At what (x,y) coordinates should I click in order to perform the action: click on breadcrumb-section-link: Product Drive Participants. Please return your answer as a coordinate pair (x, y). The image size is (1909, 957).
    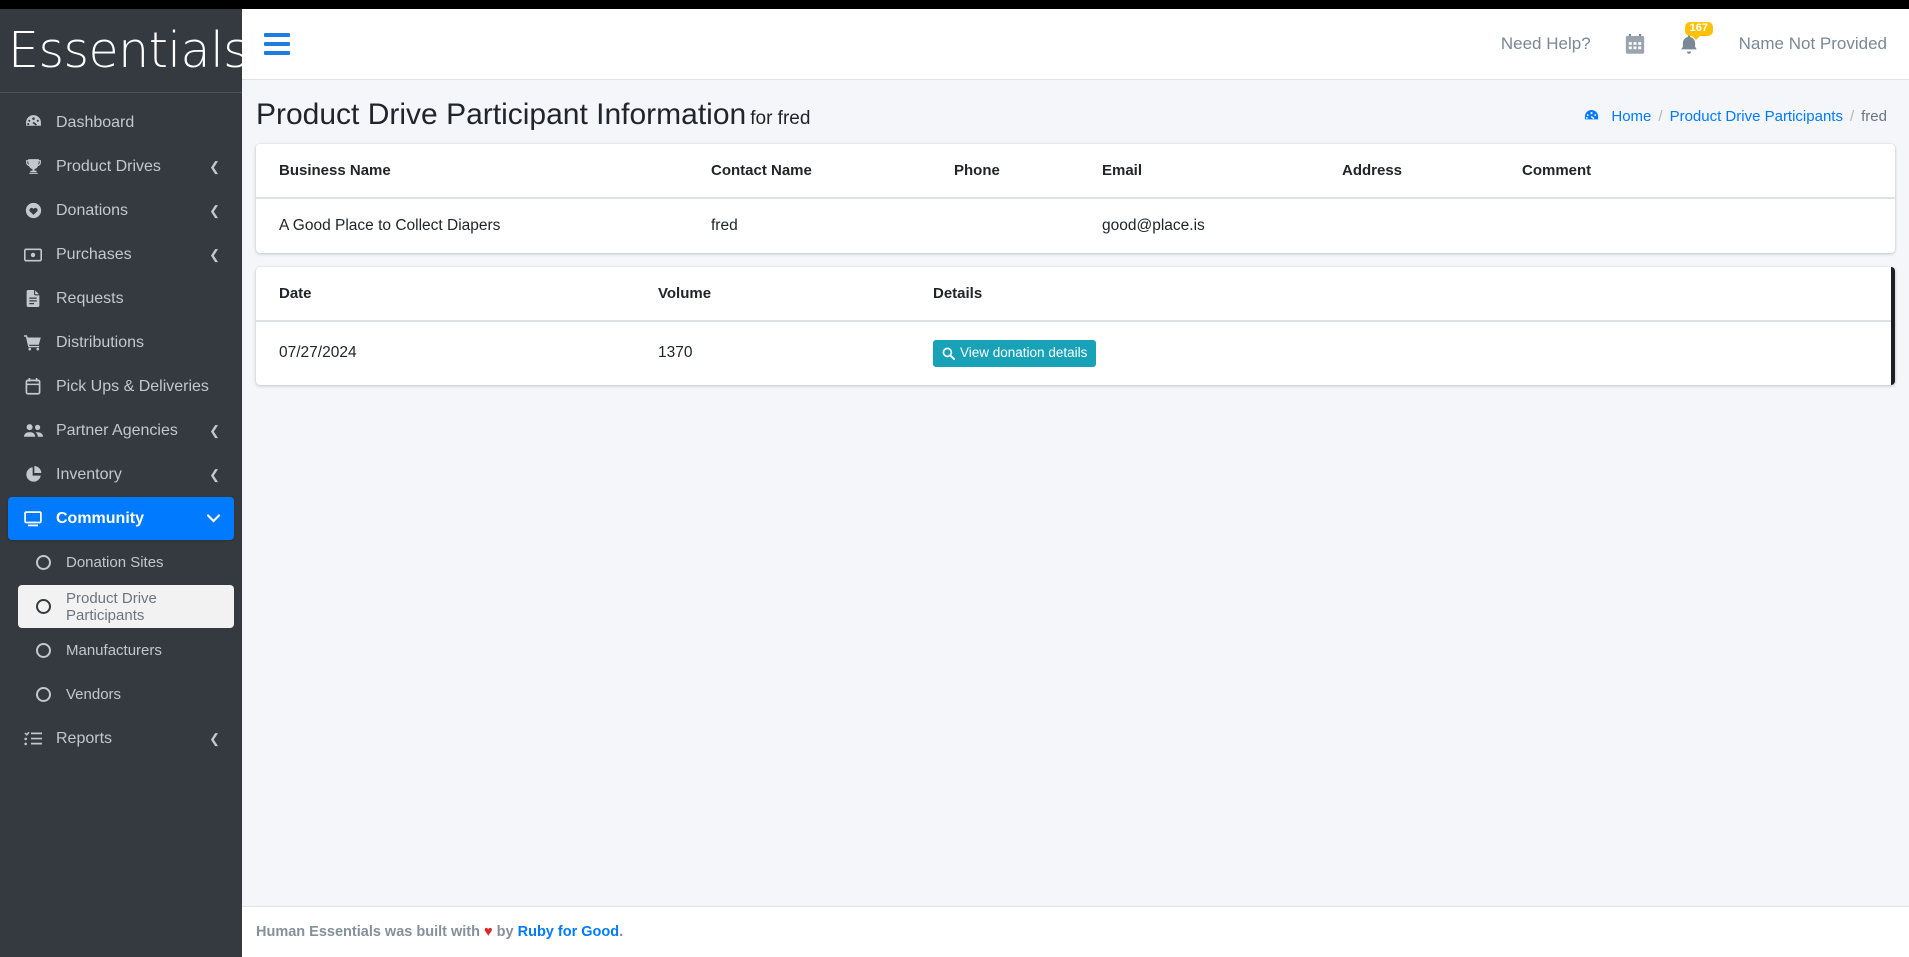
    Looking at the image, I should click on (1756, 116).